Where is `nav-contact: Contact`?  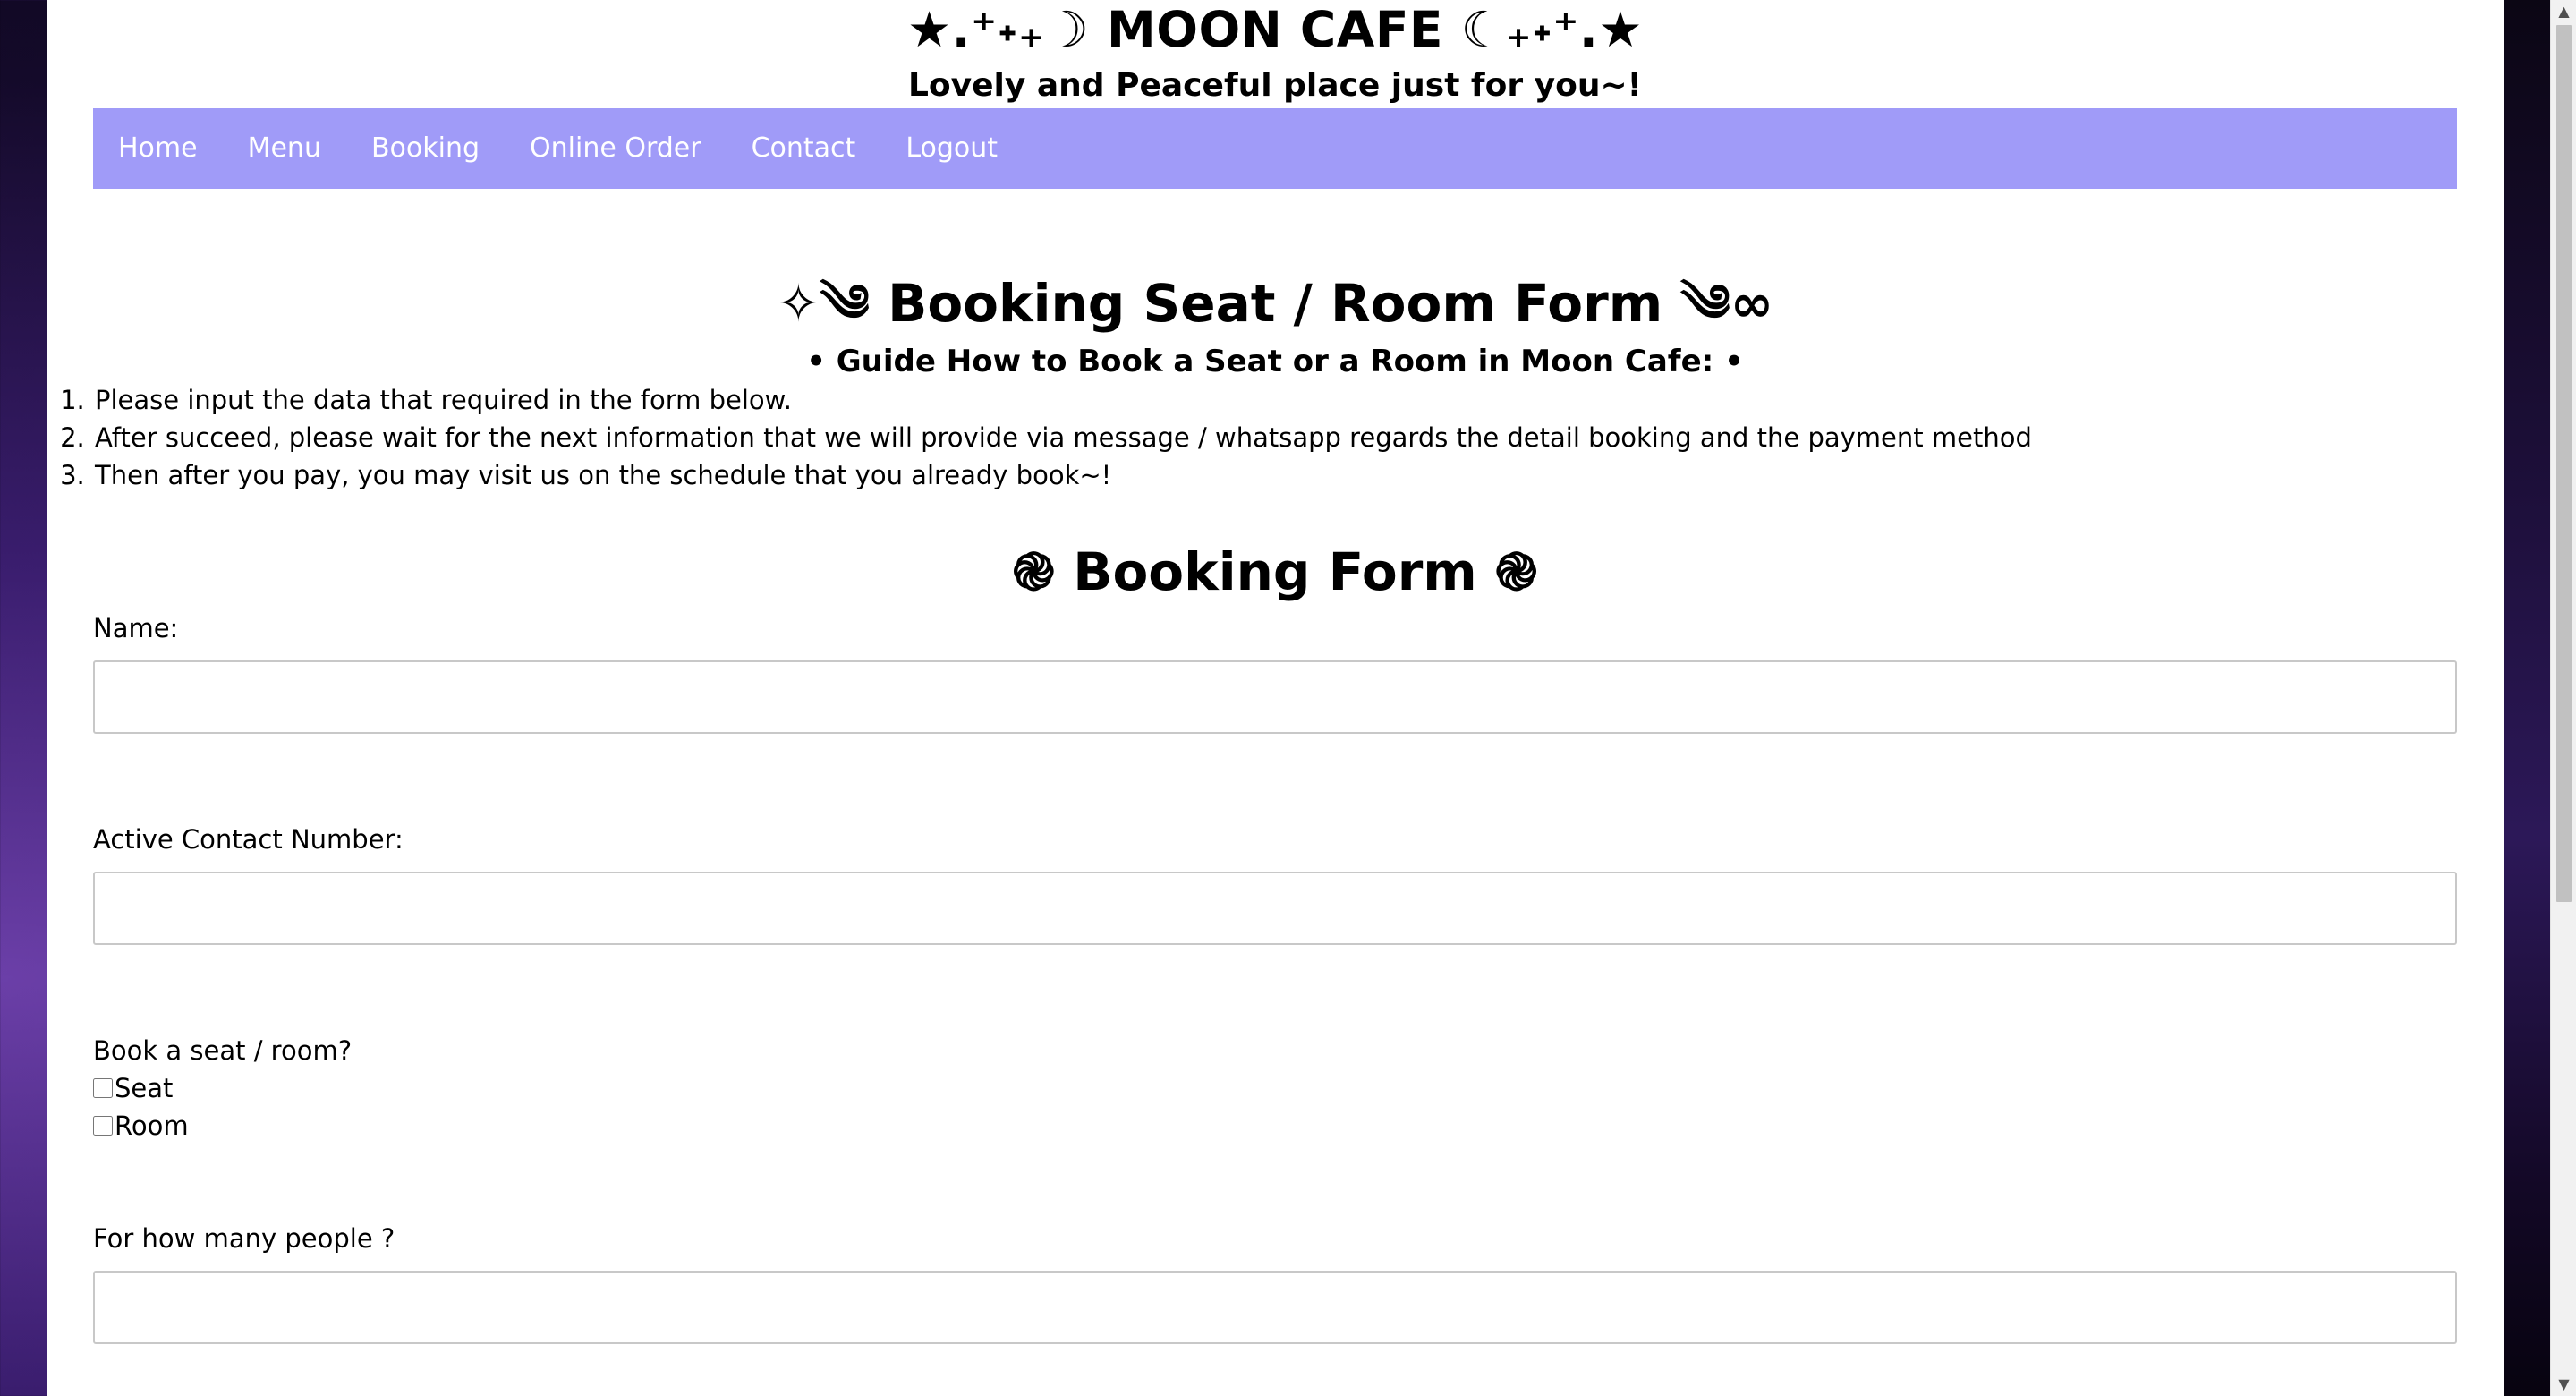 nav-contact: Contact is located at coordinates (804, 148).